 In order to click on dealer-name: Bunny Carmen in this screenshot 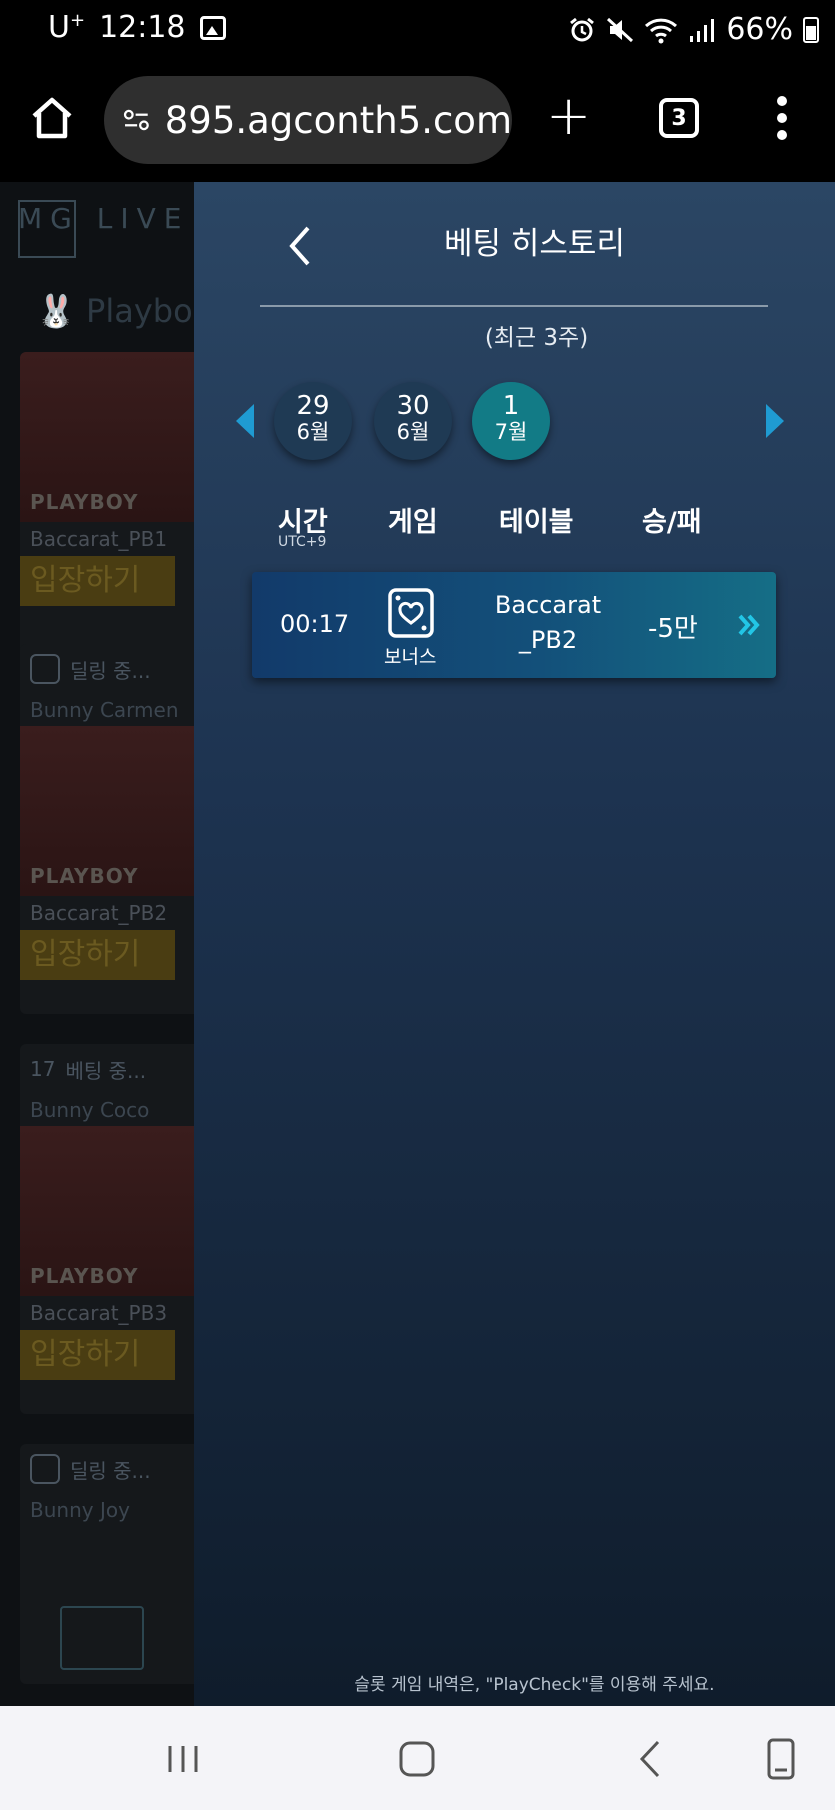, I will do `click(104, 710)`.